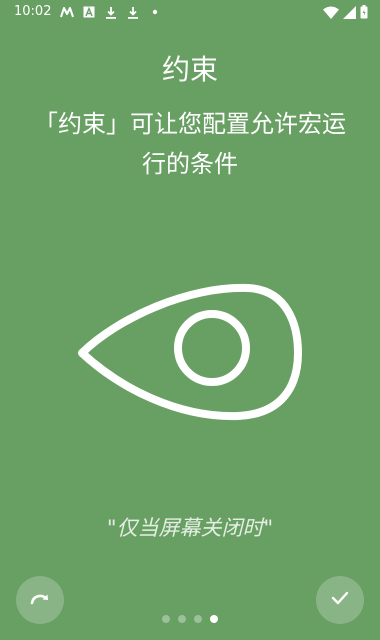 The width and height of the screenshot is (380, 640). I want to click on signal-icon, so click(349, 12).